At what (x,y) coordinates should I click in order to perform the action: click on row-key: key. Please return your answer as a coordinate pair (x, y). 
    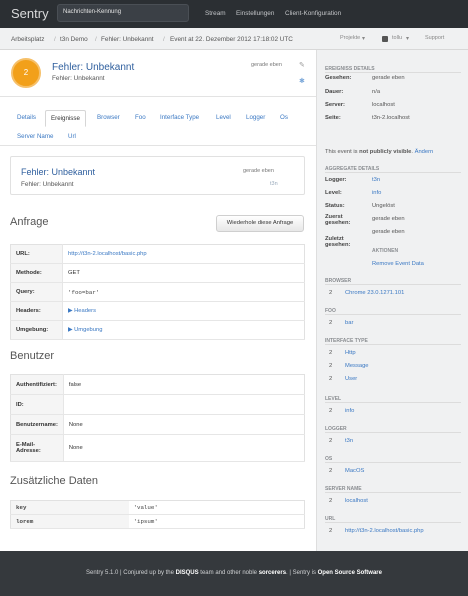
    Looking at the image, I should click on (69, 507).